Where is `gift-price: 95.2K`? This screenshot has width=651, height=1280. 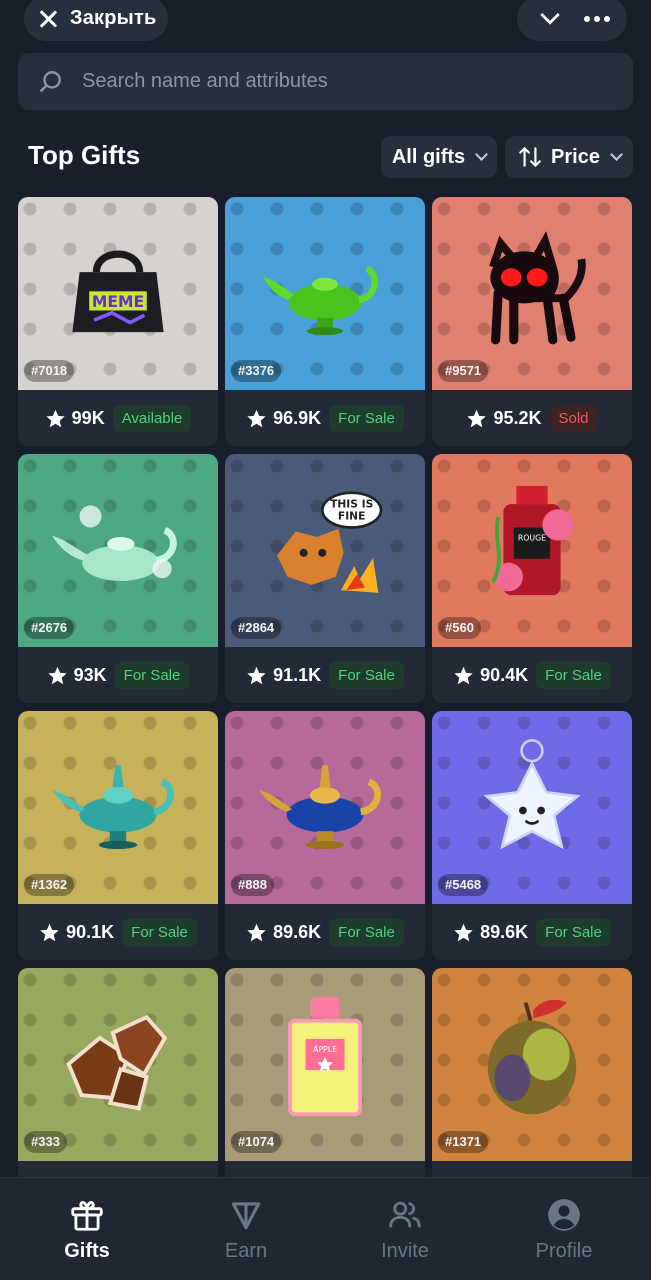
gift-price: 95.2K is located at coordinates (504, 418).